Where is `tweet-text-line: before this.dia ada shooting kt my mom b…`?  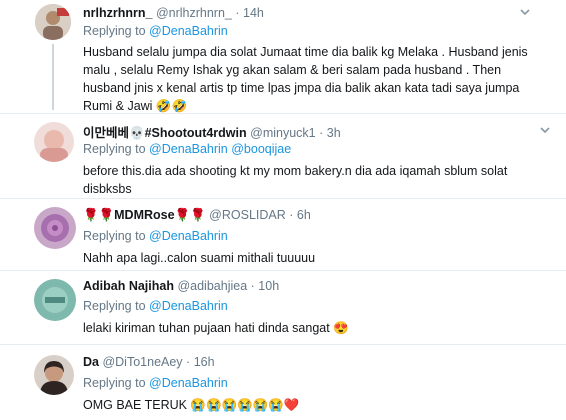
tweet-text-line: before this.dia ada shooting kt my mom b… is located at coordinates (295, 171).